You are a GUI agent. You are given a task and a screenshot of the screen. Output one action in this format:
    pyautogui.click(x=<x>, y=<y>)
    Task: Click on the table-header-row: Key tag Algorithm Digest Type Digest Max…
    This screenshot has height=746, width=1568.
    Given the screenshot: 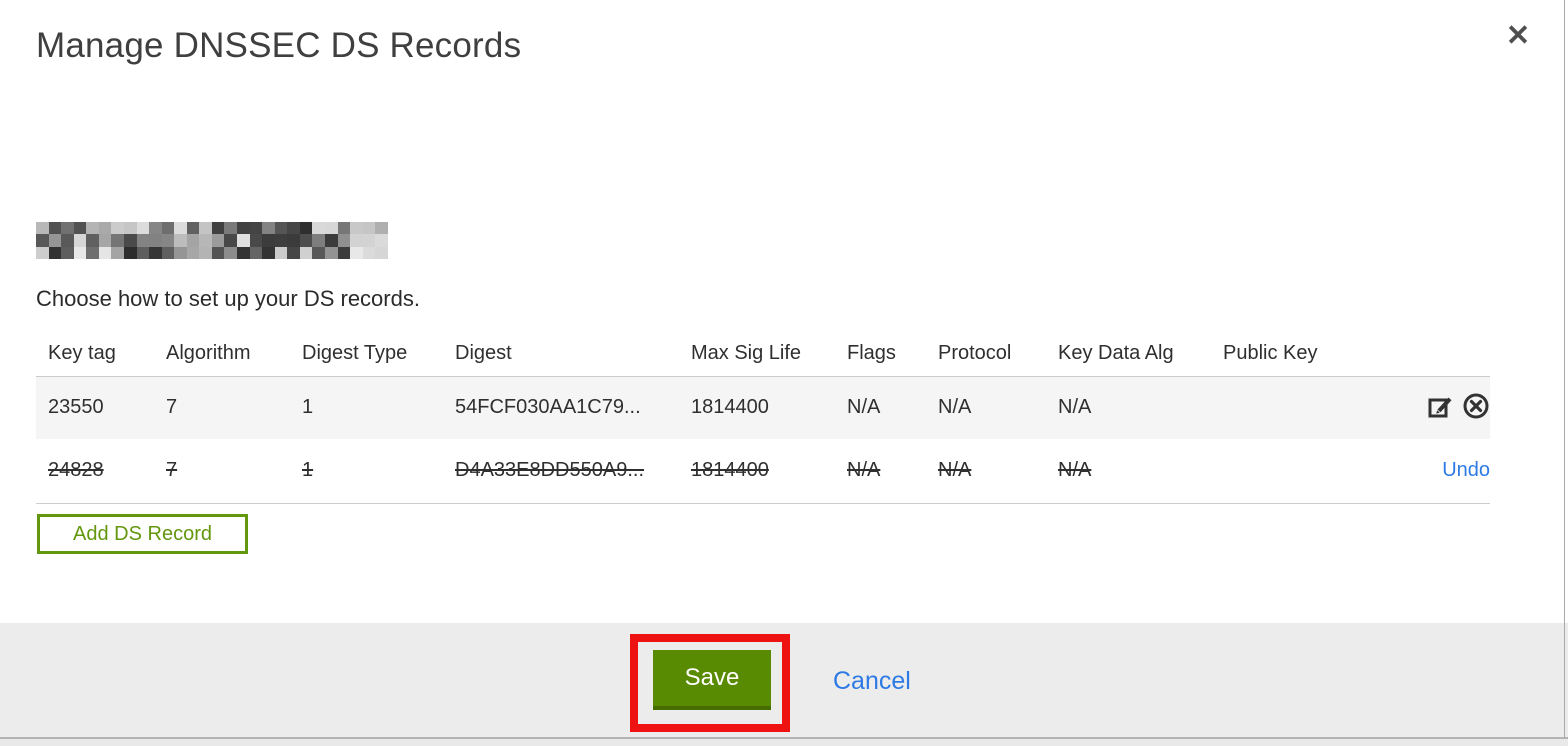 What is the action you would take?
    pyautogui.click(x=763, y=353)
    